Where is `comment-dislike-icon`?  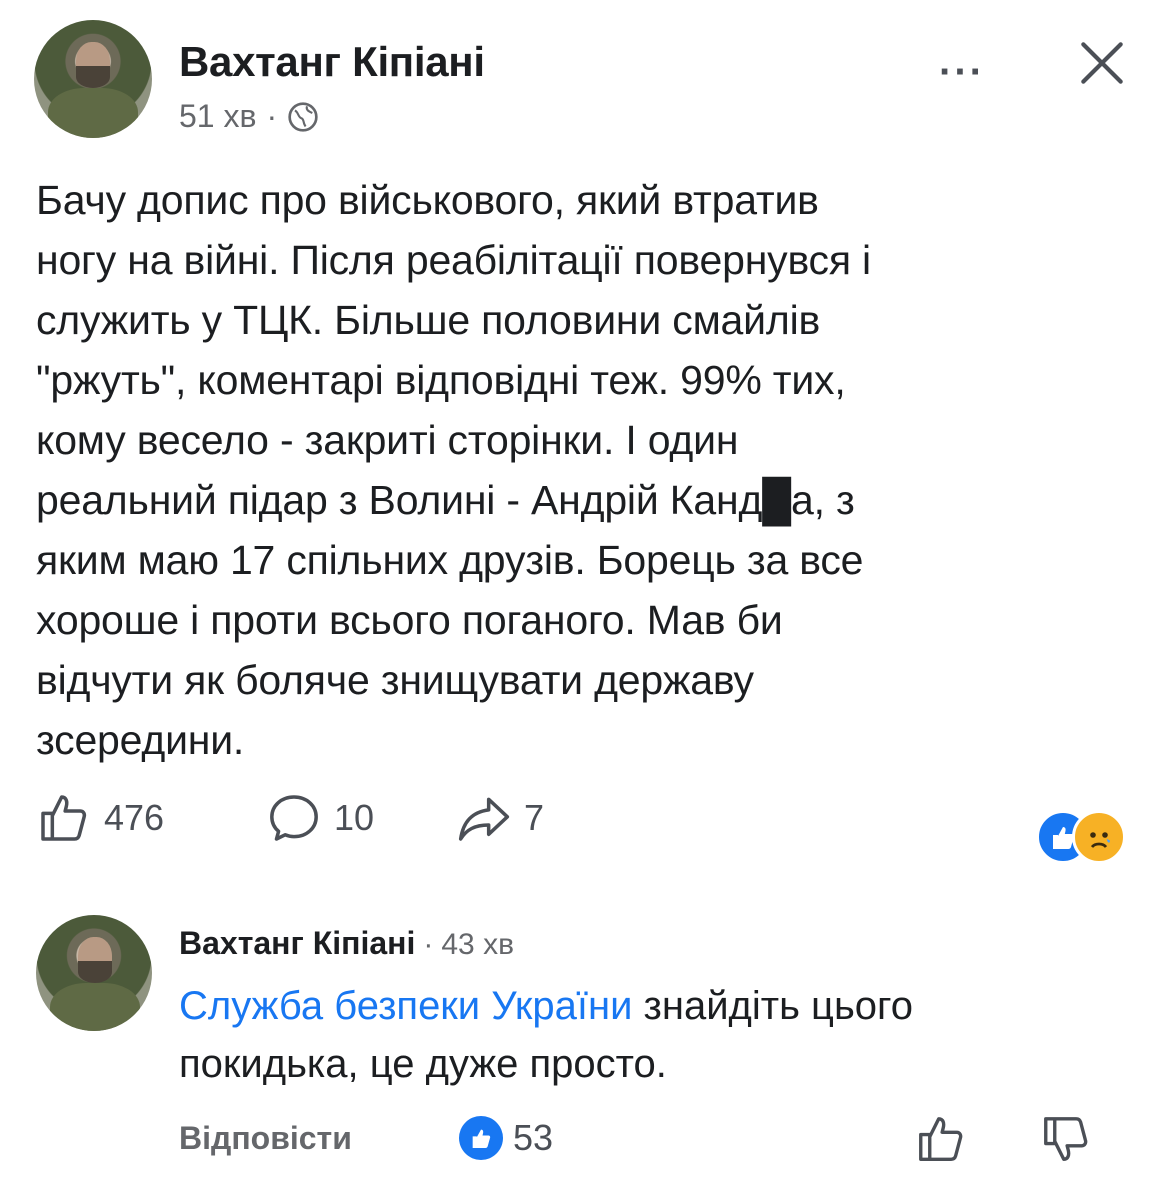
comment-dislike-icon is located at coordinates (1066, 1139).